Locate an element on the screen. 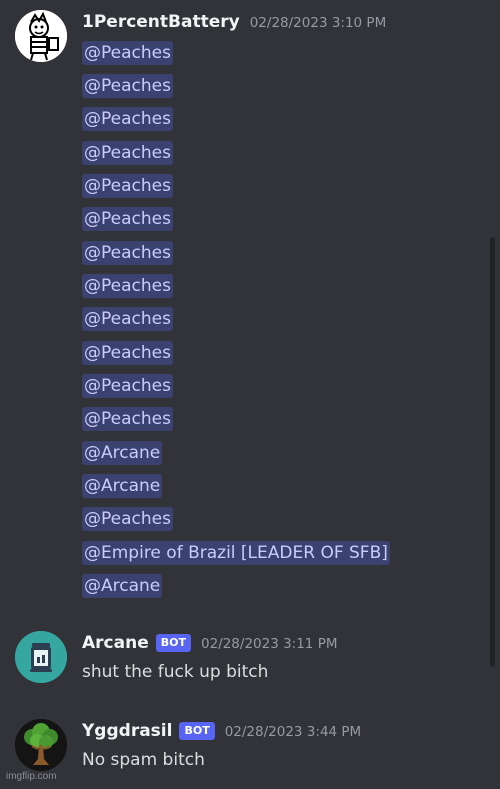 Image resolution: width=500 pixels, height=789 pixels. tree-avatar-icon is located at coordinates (41, 745).